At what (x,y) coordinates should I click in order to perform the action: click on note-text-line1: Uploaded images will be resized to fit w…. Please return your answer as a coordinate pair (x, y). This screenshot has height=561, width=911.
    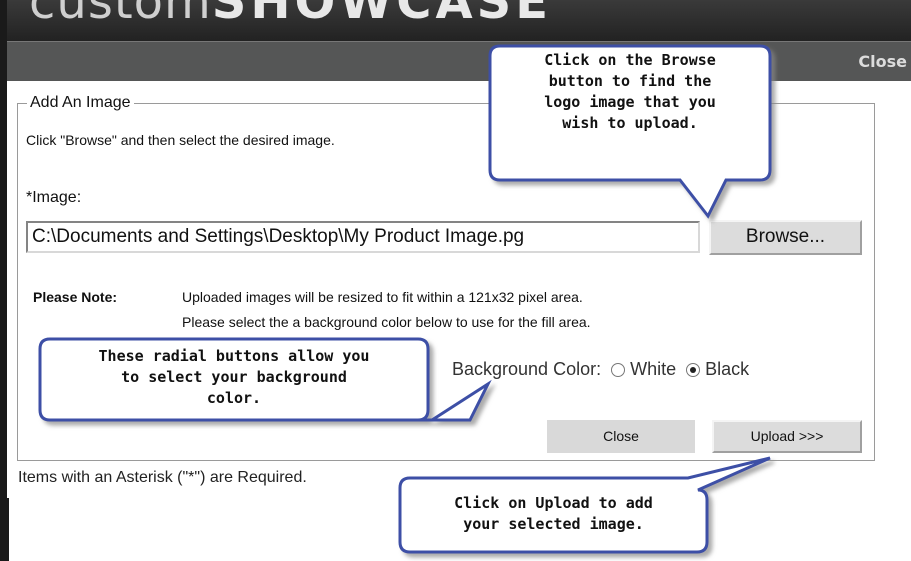
    Looking at the image, I should click on (382, 297).